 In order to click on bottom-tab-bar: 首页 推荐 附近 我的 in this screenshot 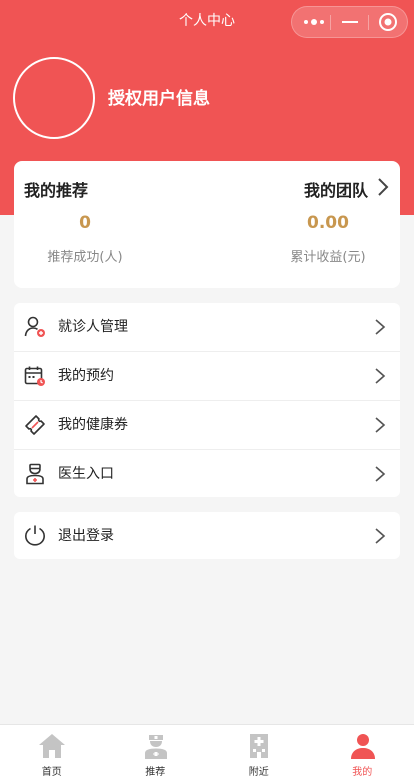, I will do `click(207, 752)`.